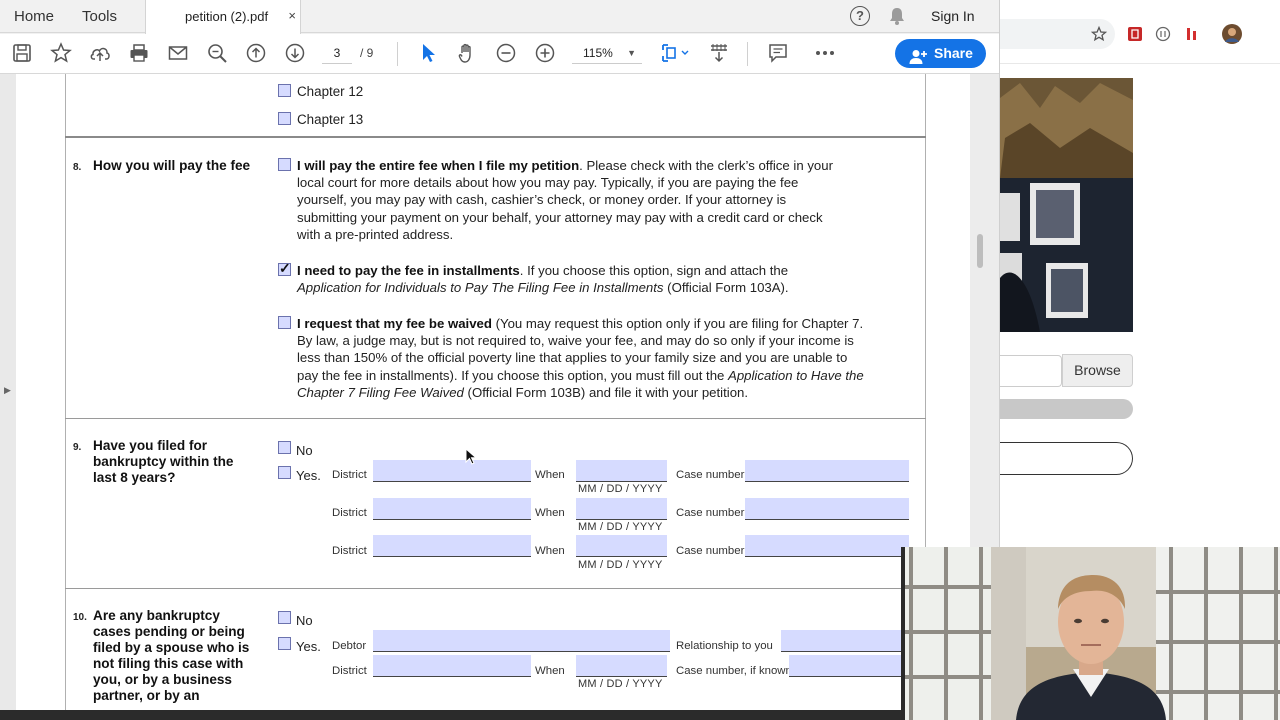 The image size is (1280, 720). I want to click on tab-document: petition (2).pdf ×, so click(223, 17).